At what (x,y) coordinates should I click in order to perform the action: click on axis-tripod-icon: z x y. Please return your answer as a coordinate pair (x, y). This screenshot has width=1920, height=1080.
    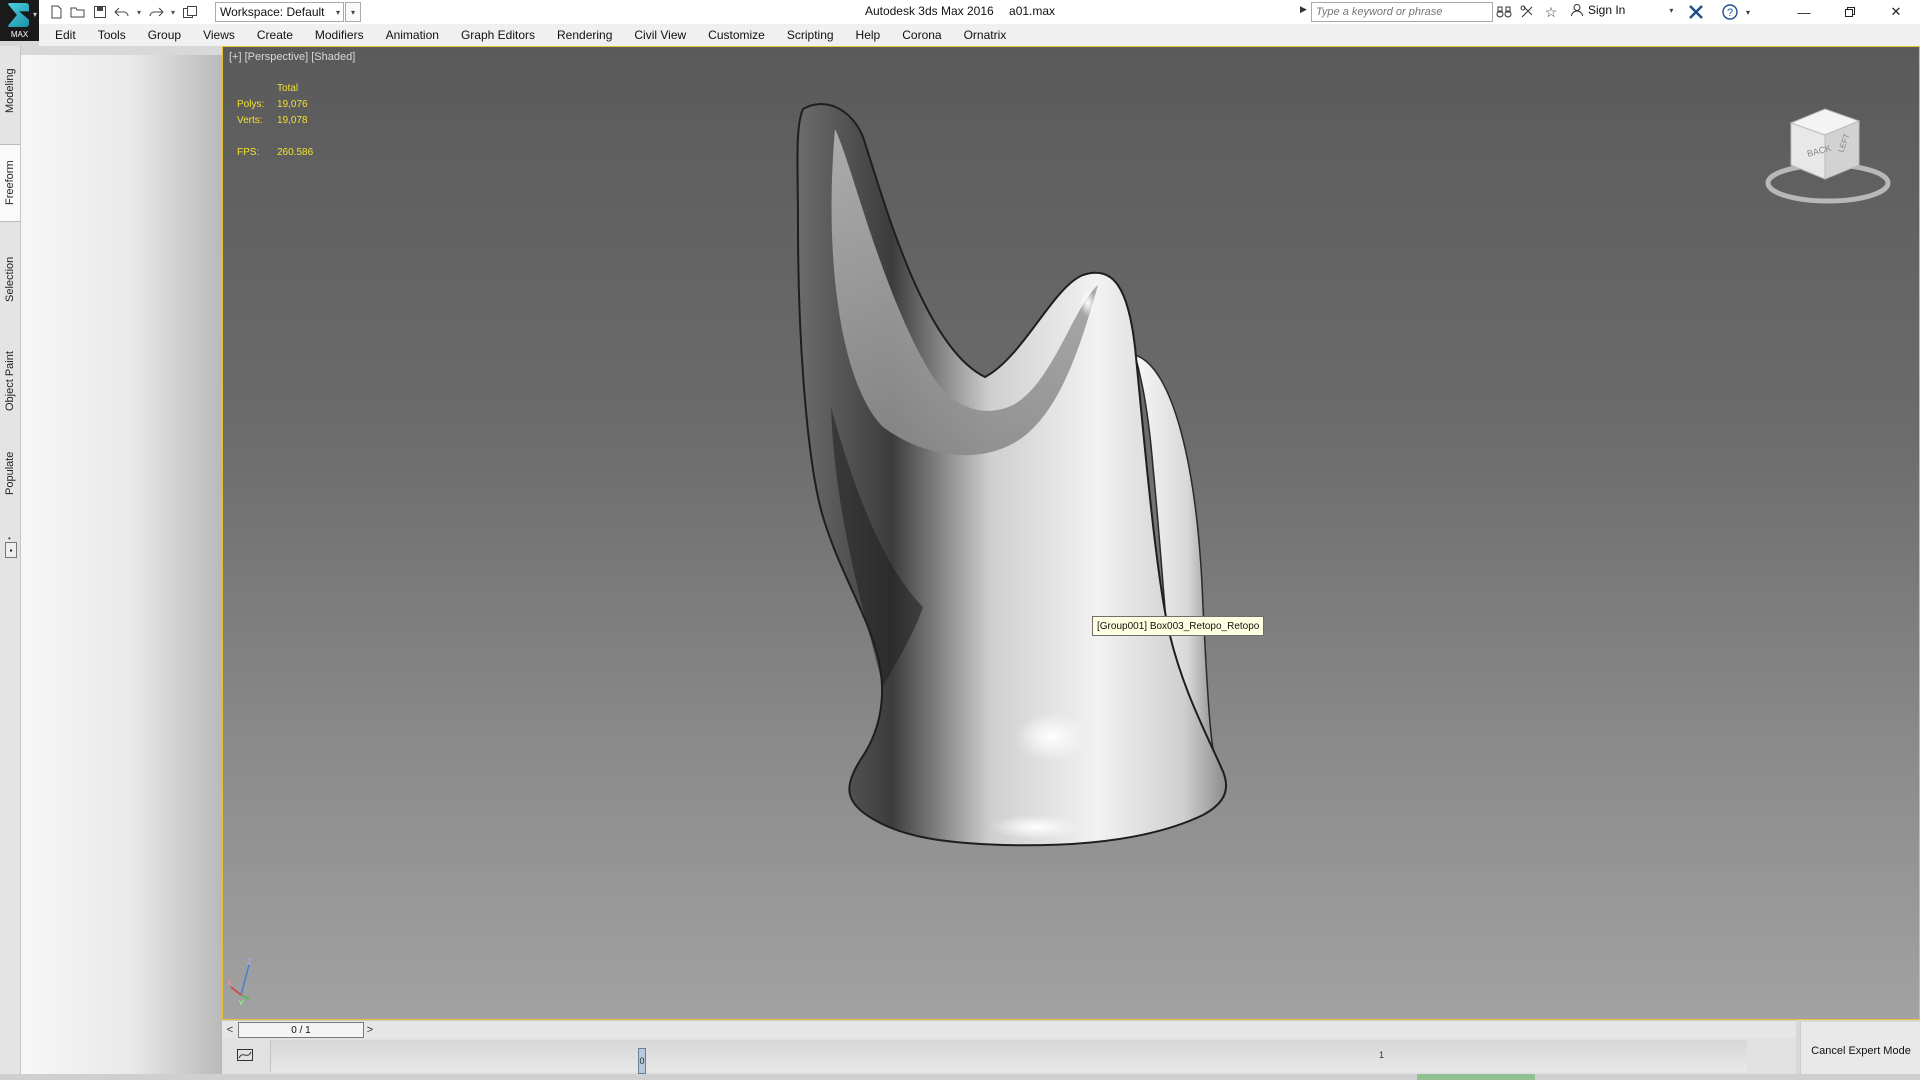
    Looking at the image, I should click on (239, 980).